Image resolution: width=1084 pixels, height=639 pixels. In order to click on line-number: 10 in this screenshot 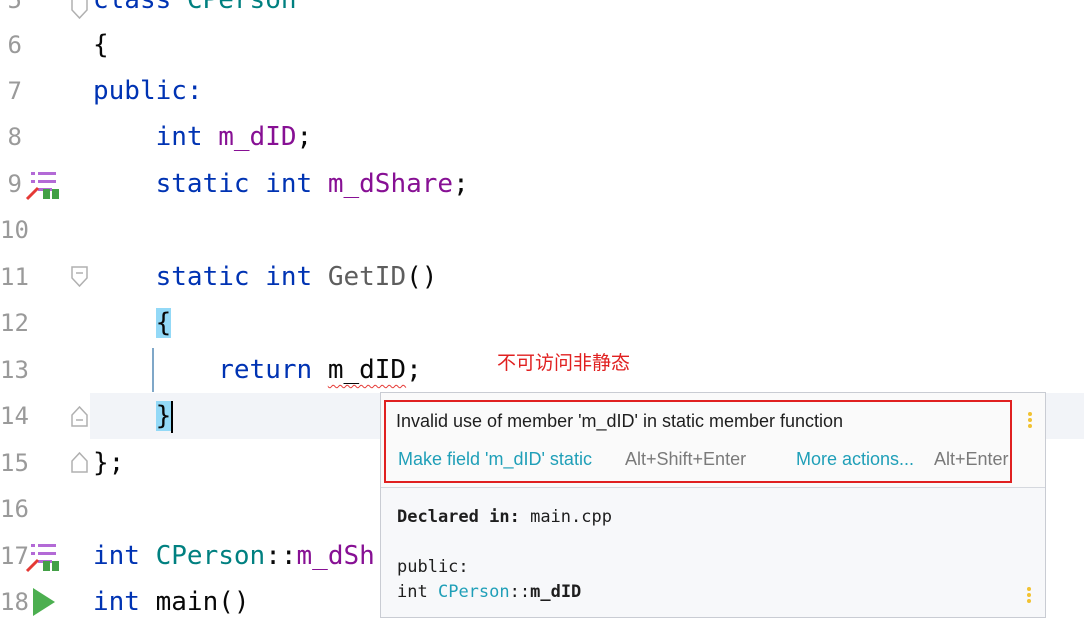, I will do `click(14, 230)`.